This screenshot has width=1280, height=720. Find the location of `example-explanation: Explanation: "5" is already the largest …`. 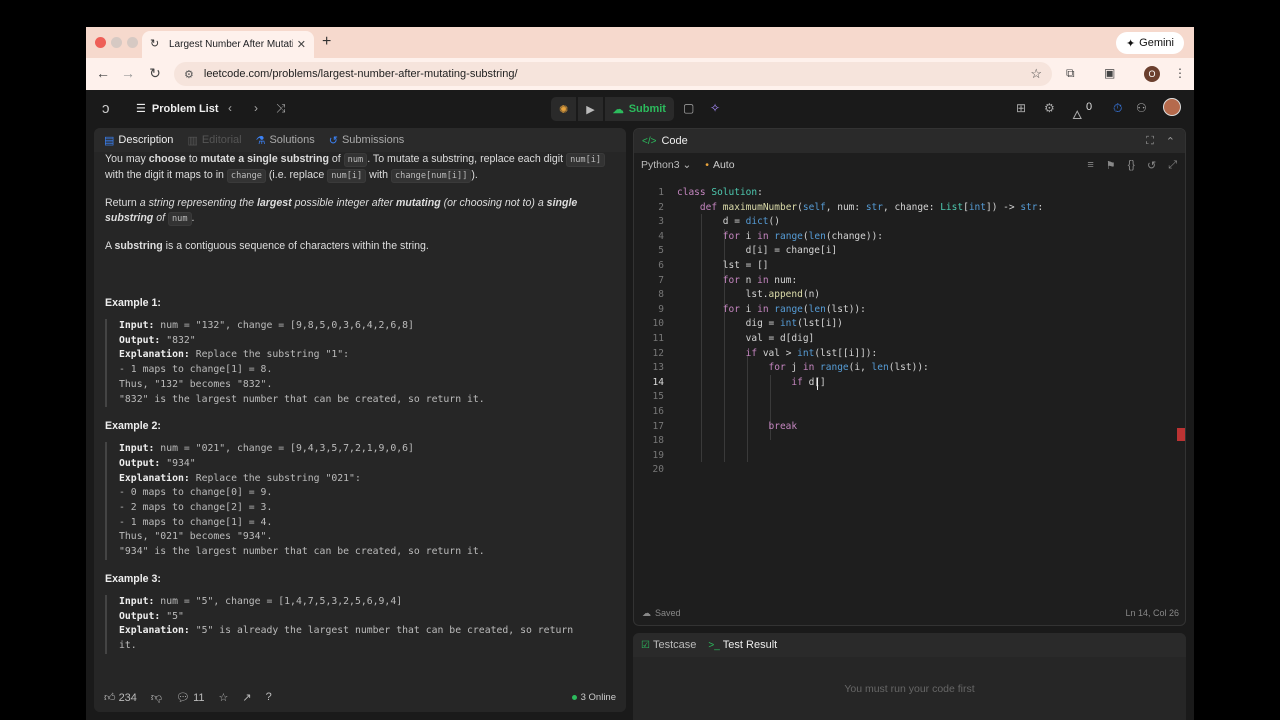

example-explanation: Explanation: "5" is already the largest … is located at coordinates (346, 631).